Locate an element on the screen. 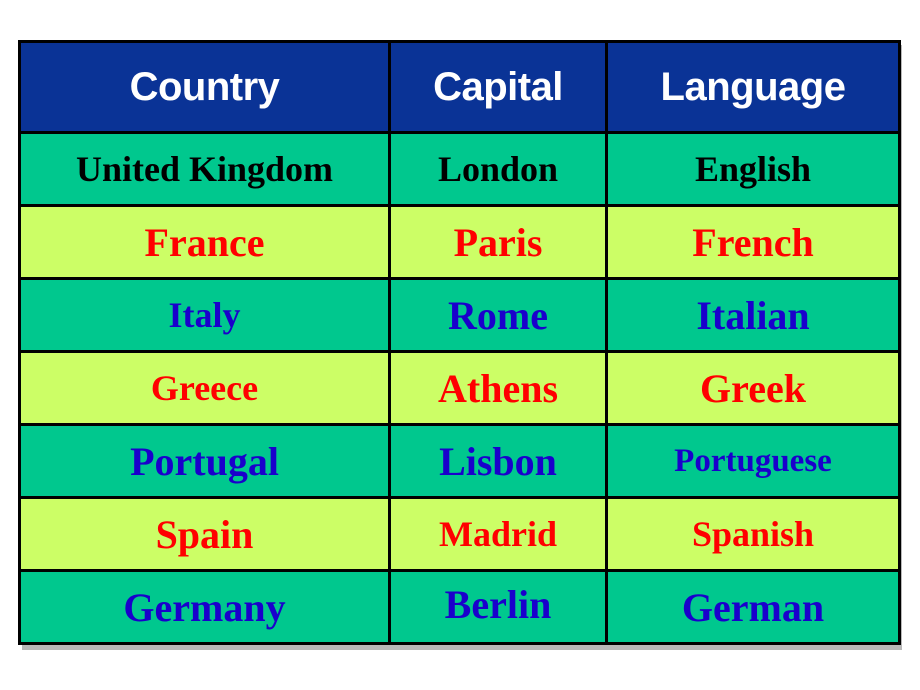 This screenshot has height=690, width=920. cell-country: Italy is located at coordinates (204, 315).